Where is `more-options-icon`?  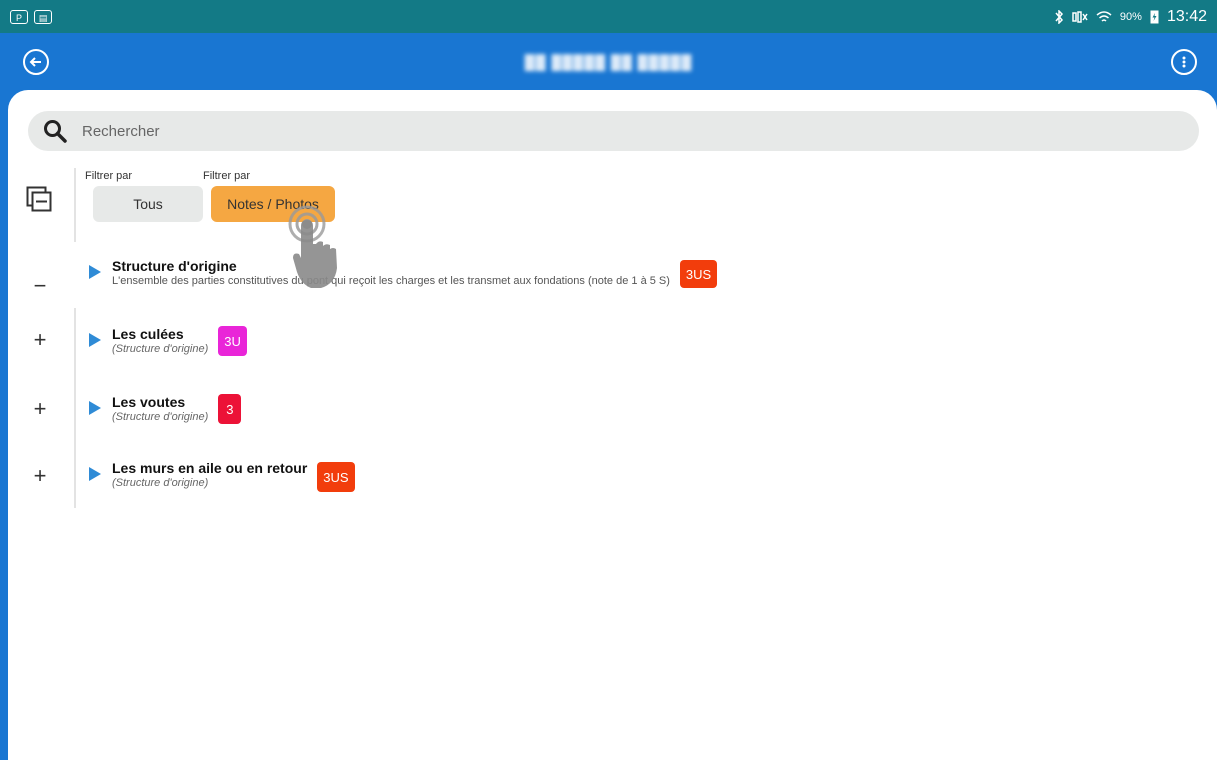 more-options-icon is located at coordinates (1184, 61).